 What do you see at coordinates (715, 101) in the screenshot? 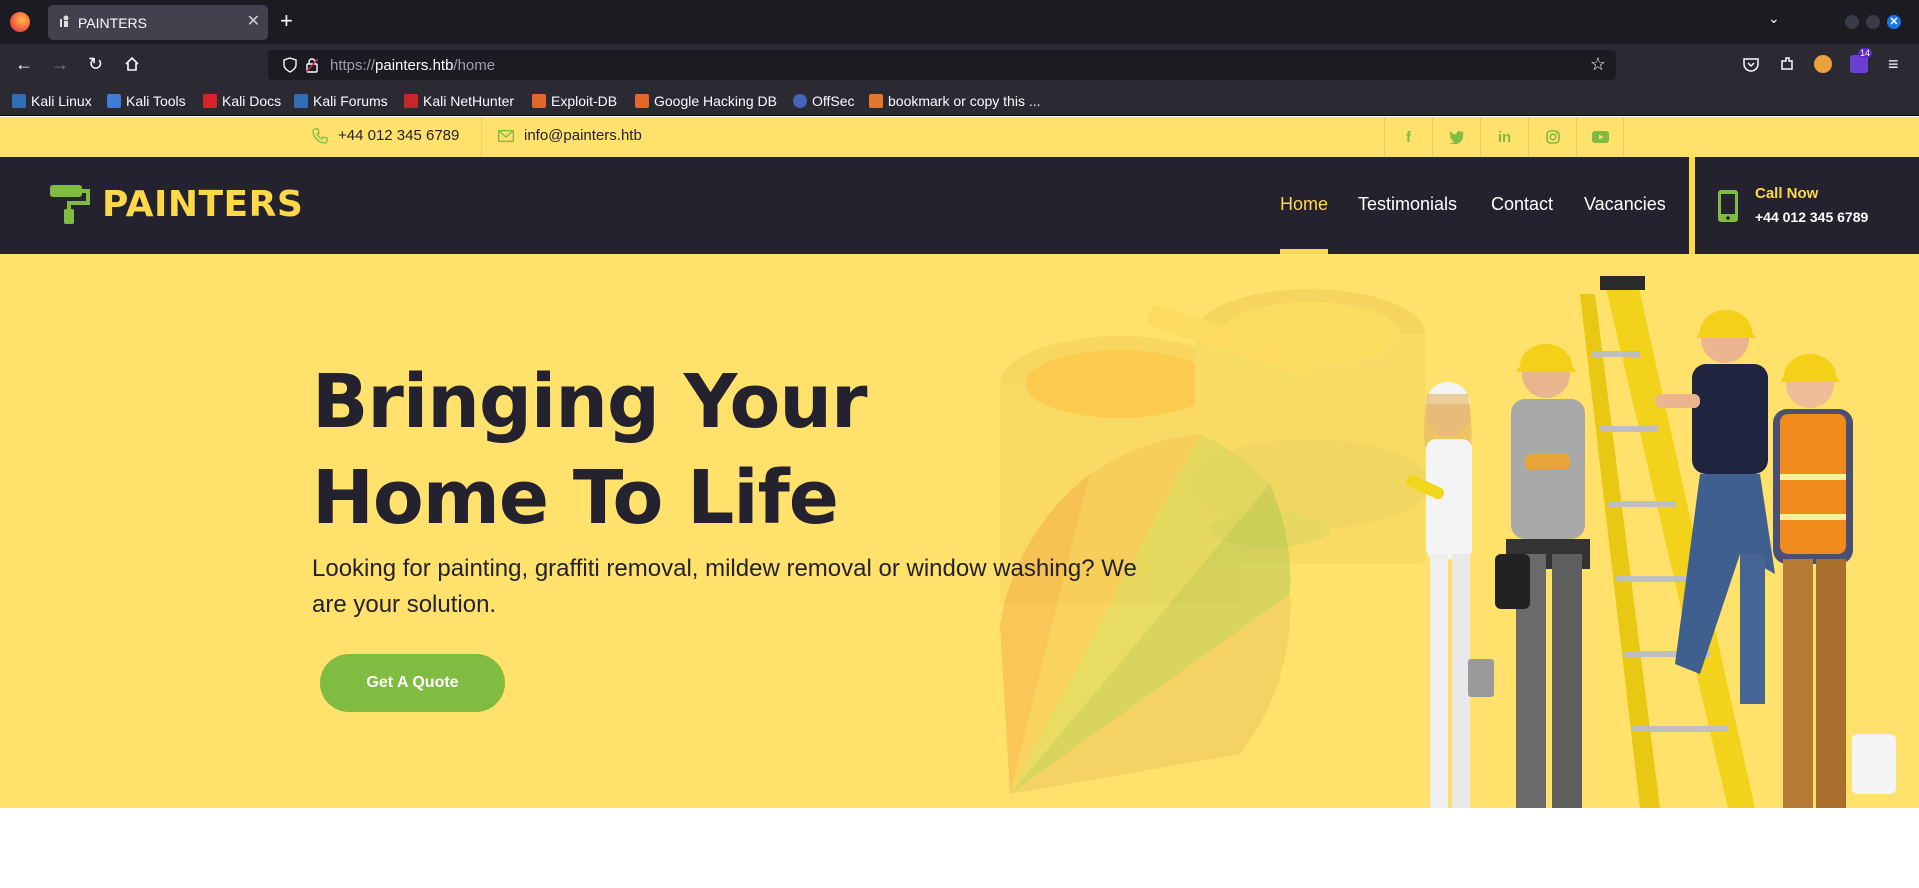
I see `bookmark-label: Google Hacking DB` at bounding box center [715, 101].